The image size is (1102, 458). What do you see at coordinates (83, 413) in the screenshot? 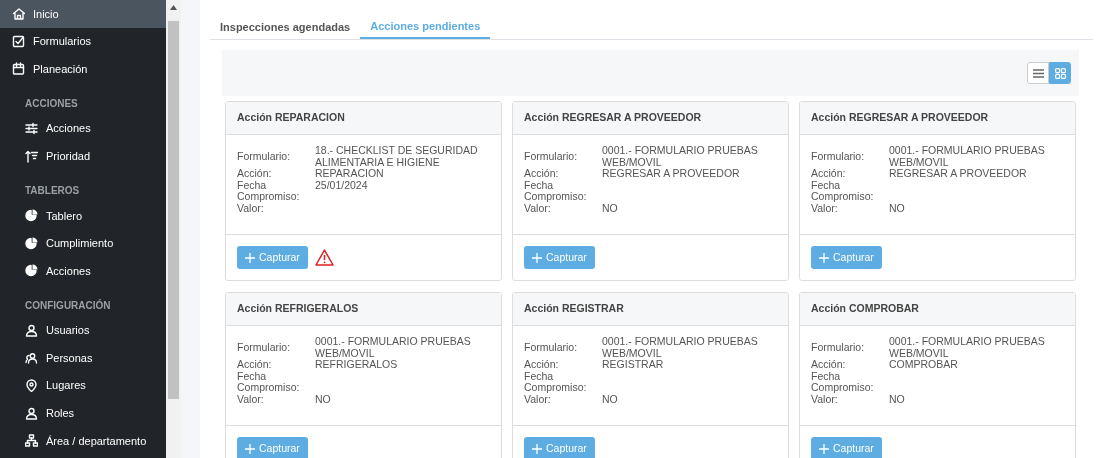
I see `sidebar-item: Roles` at bounding box center [83, 413].